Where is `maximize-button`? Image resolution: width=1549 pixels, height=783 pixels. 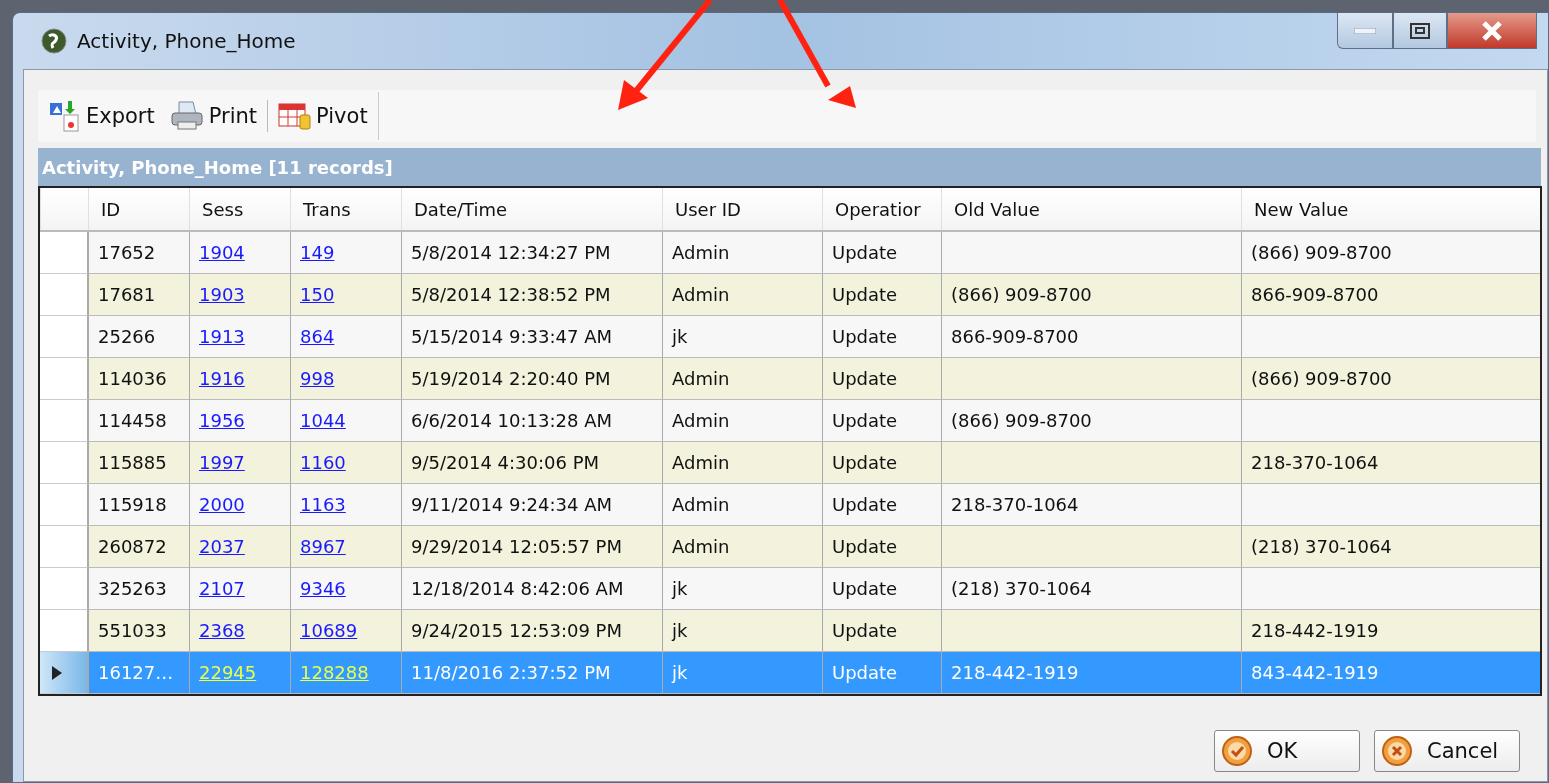
maximize-button is located at coordinates (1420, 31).